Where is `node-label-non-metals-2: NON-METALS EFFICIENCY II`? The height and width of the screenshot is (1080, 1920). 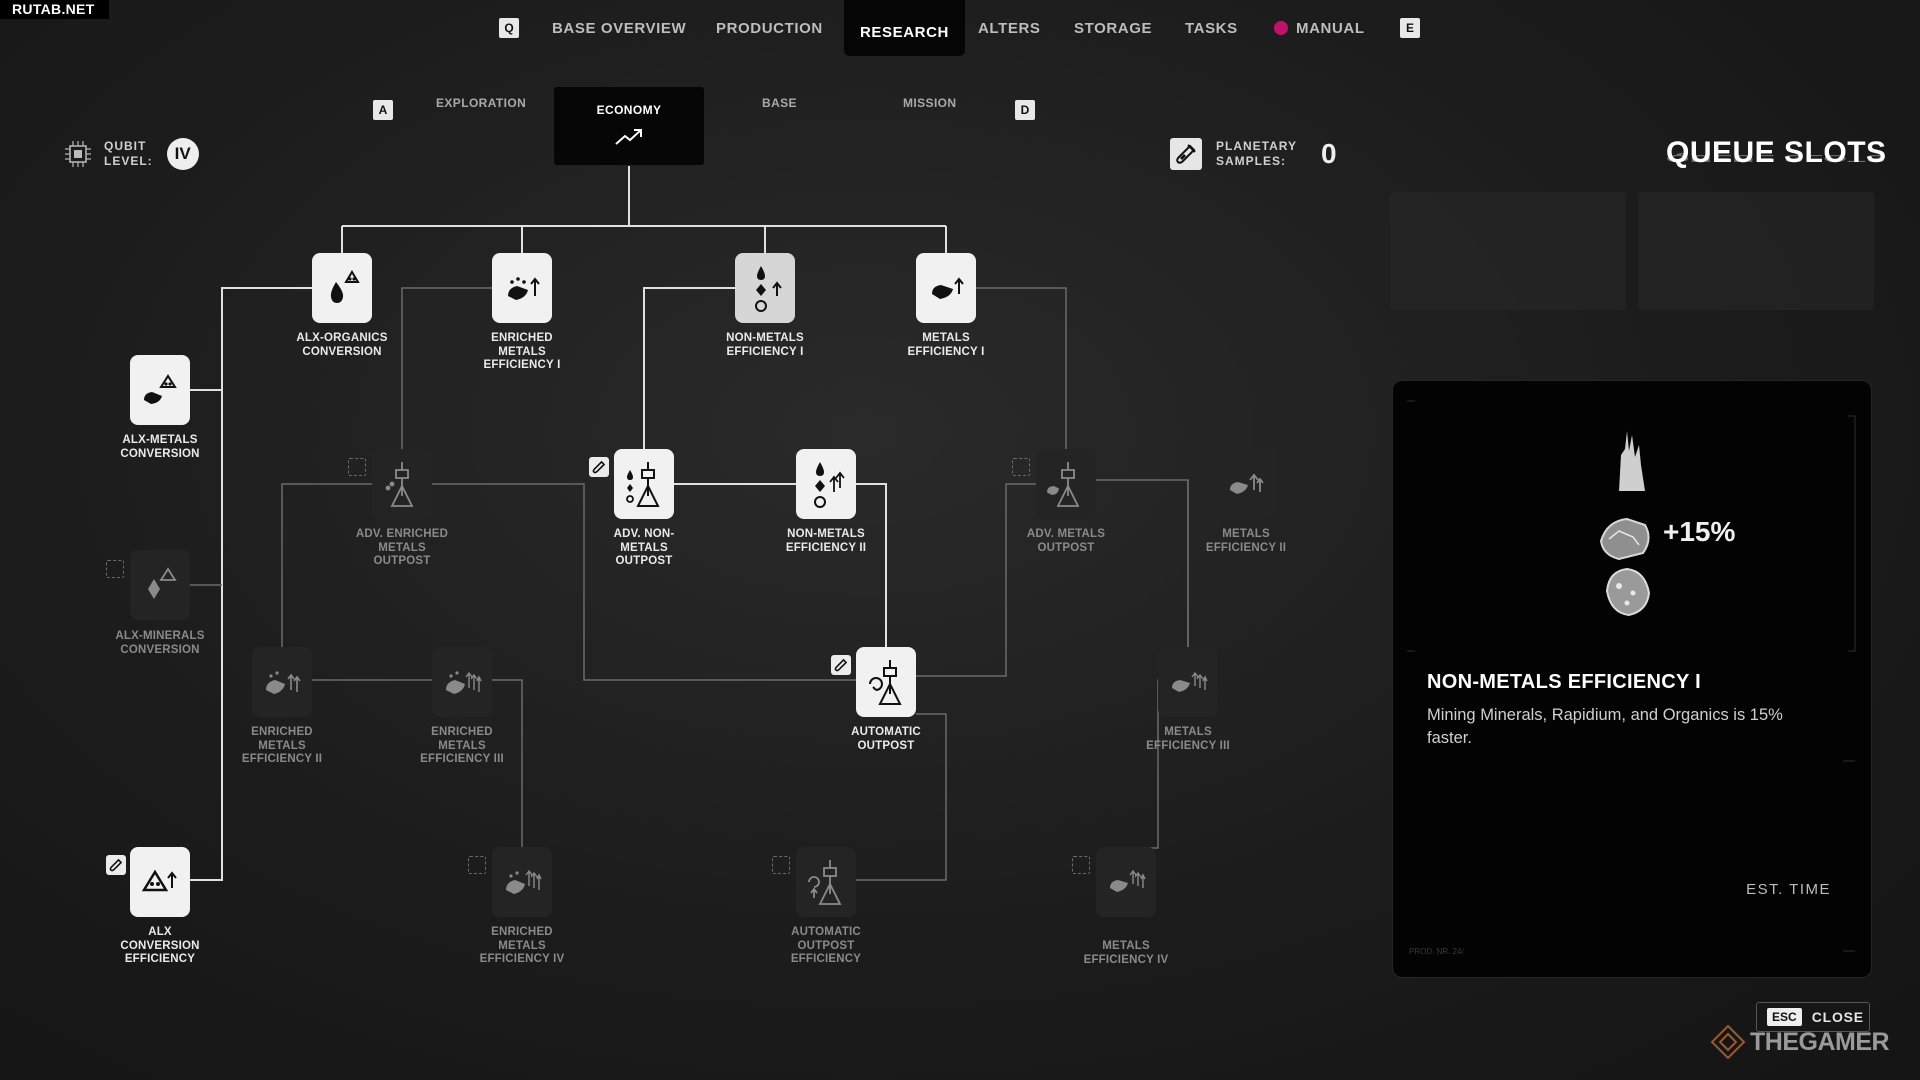 node-label-non-metals-2: NON-METALS EFFICIENCY II is located at coordinates (826, 541).